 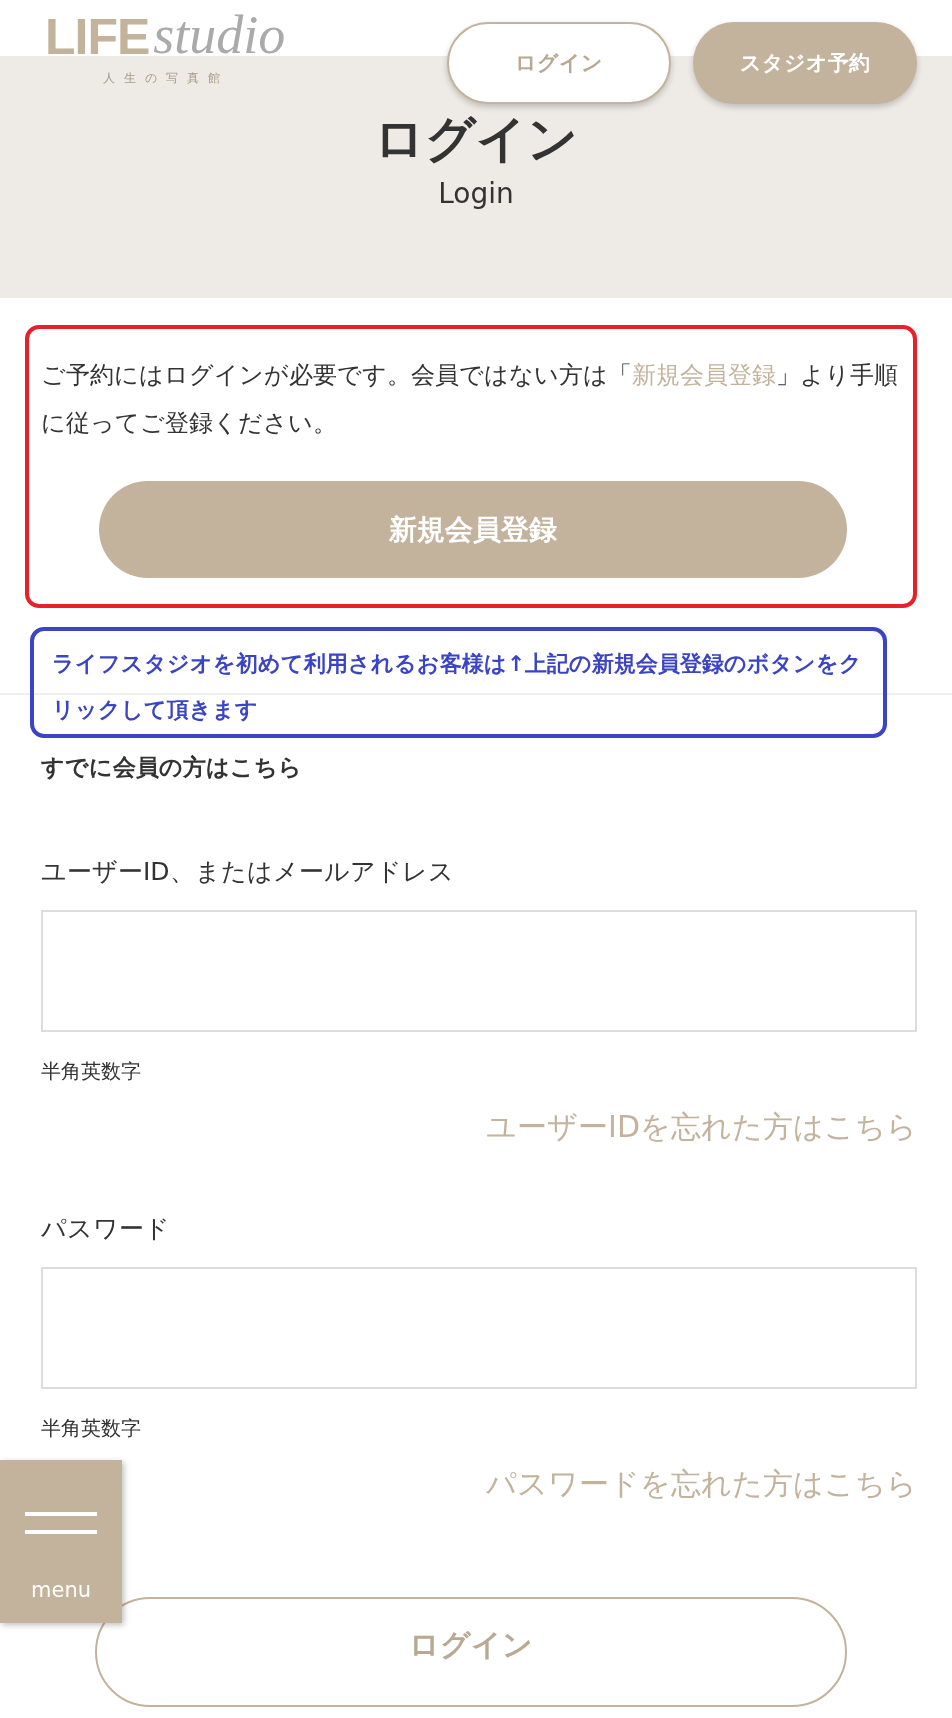 What do you see at coordinates (473, 529) in the screenshot?
I see `signup-button: 新規会員登録` at bounding box center [473, 529].